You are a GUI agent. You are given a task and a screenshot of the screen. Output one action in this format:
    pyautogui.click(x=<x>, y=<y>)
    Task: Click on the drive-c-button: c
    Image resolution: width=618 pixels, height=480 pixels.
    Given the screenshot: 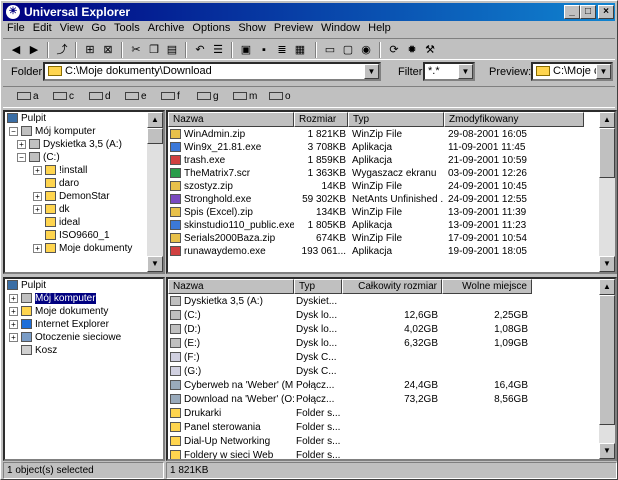 What is the action you would take?
    pyautogui.click(x=63, y=96)
    